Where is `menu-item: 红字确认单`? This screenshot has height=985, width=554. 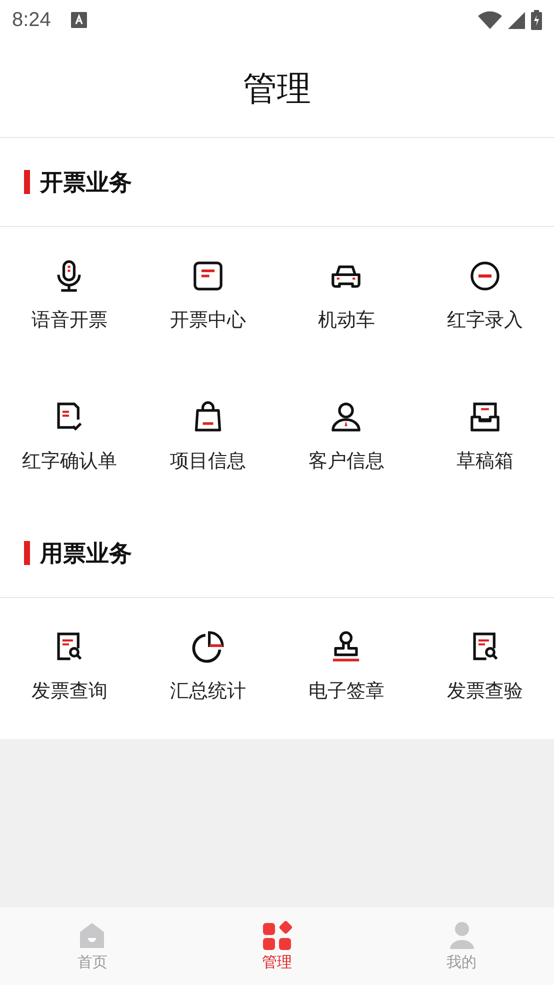 menu-item: 红字确认单 is located at coordinates (69, 438).